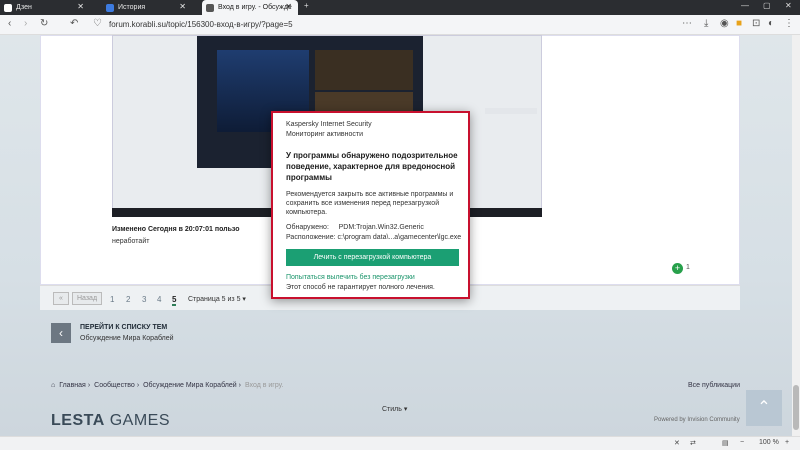  What do you see at coordinates (74, 23) in the screenshot?
I see `history-back-icon: ↶` at bounding box center [74, 23].